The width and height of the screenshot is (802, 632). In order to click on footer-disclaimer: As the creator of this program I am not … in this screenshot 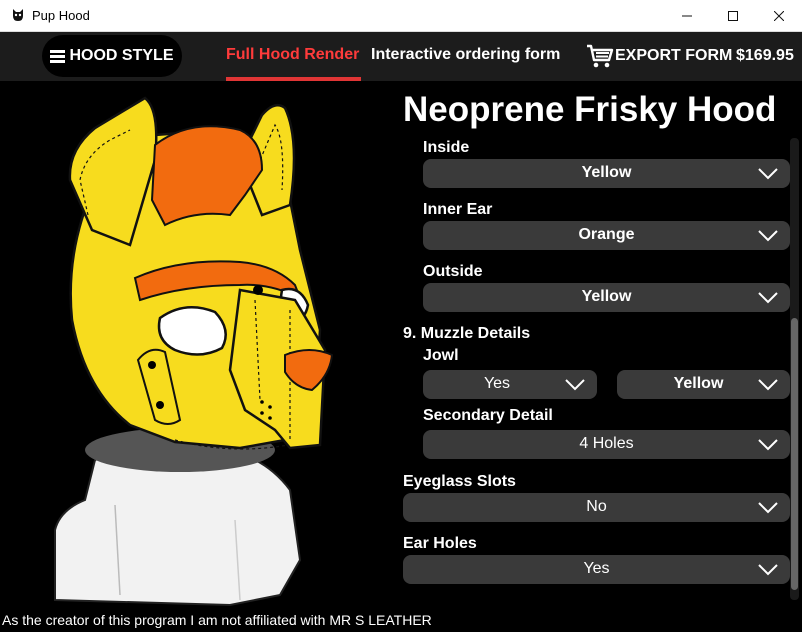, I will do `click(217, 620)`.